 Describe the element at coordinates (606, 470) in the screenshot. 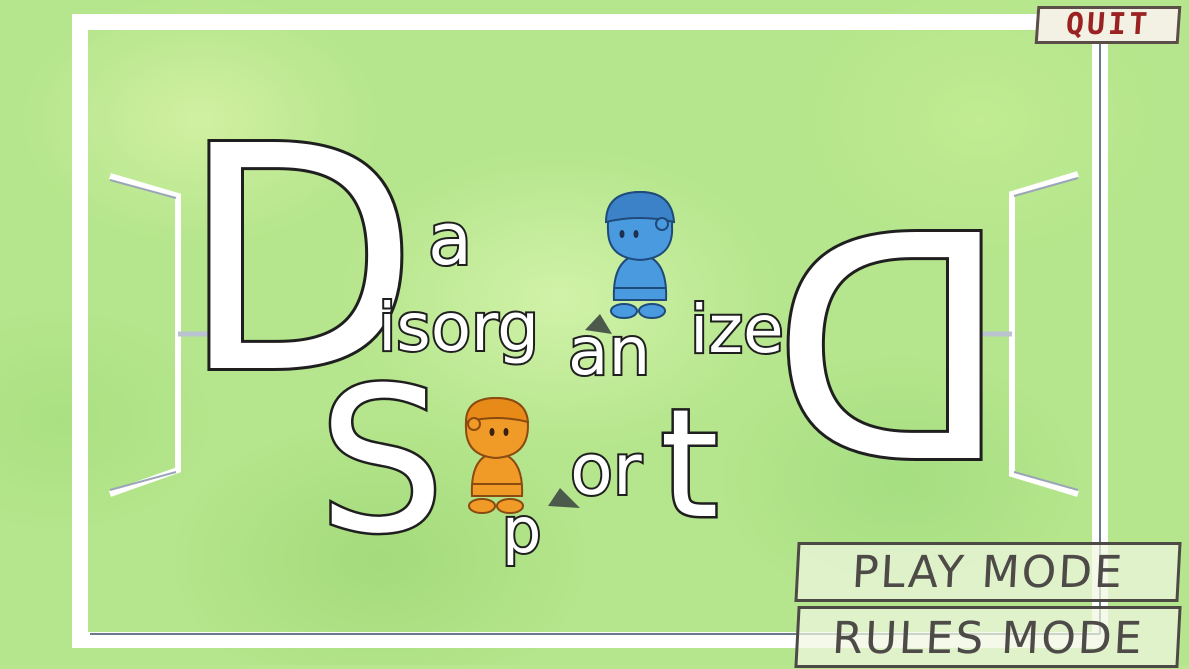

I see `title-letters-o-r: or` at that location.